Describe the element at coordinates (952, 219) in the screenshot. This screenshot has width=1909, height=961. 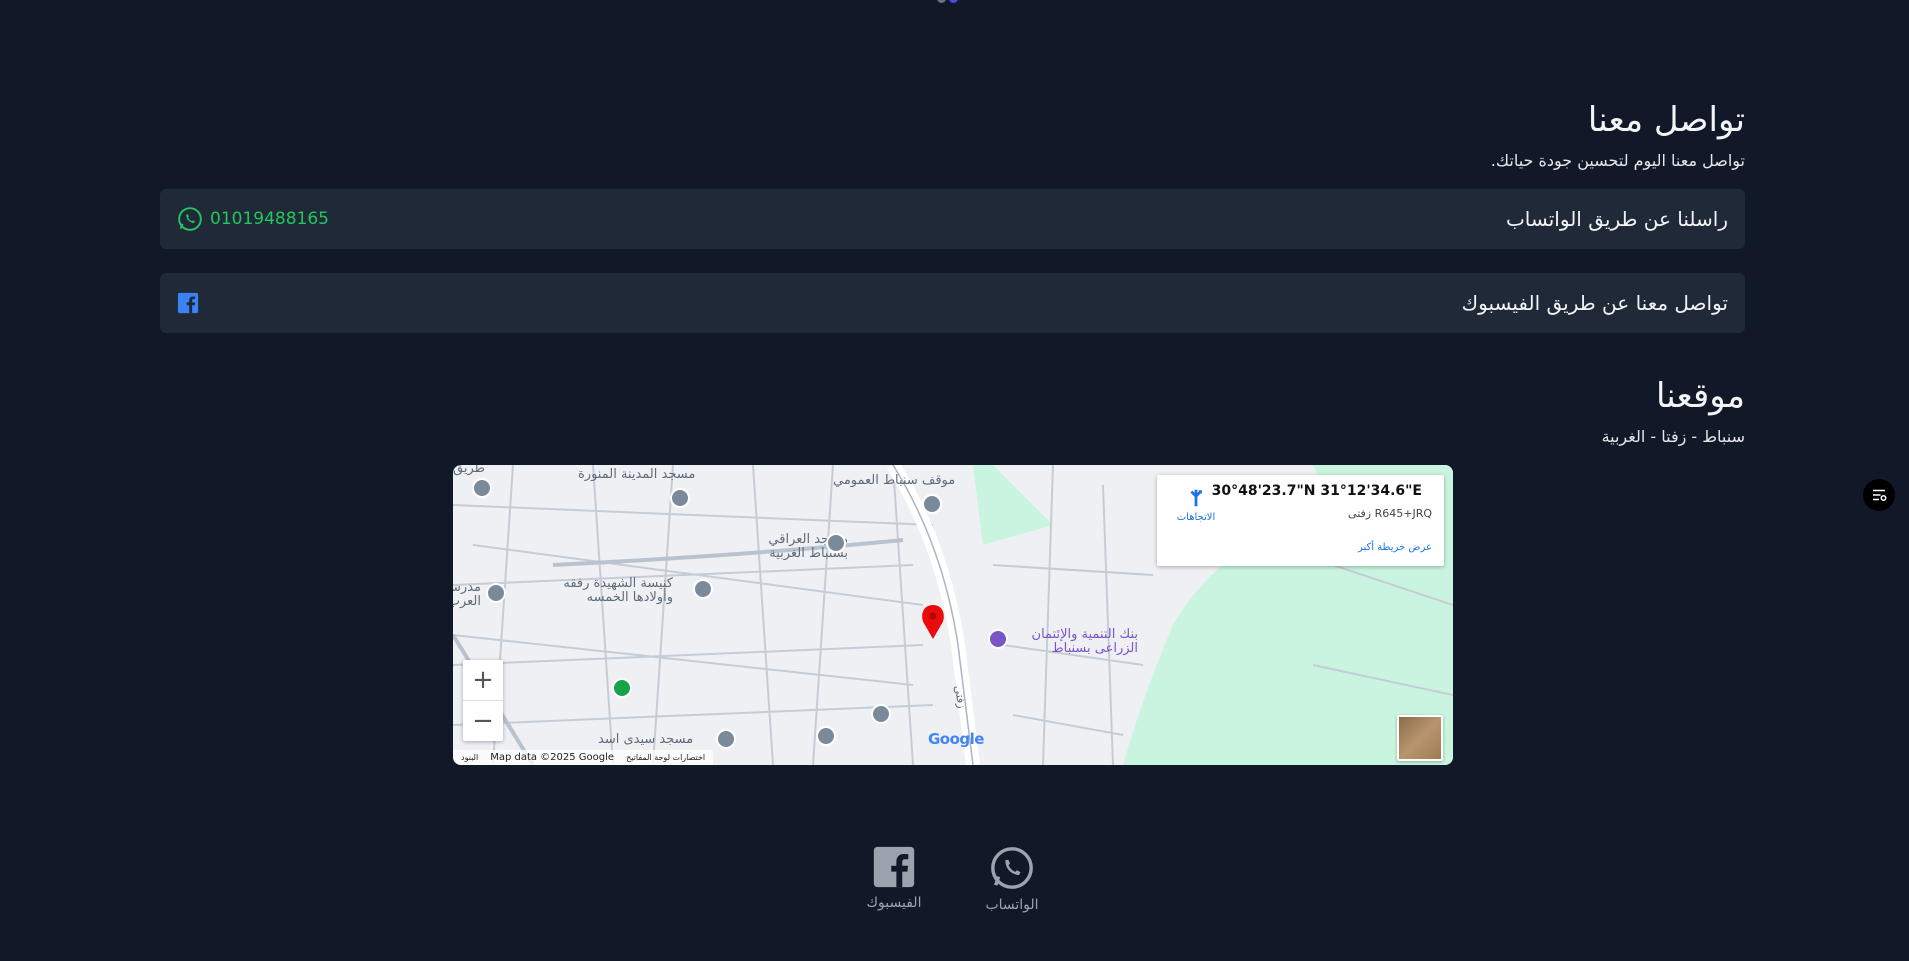
I see `whatsapp-card: راسلنا عن طريق الواتساب 01019488165` at that location.